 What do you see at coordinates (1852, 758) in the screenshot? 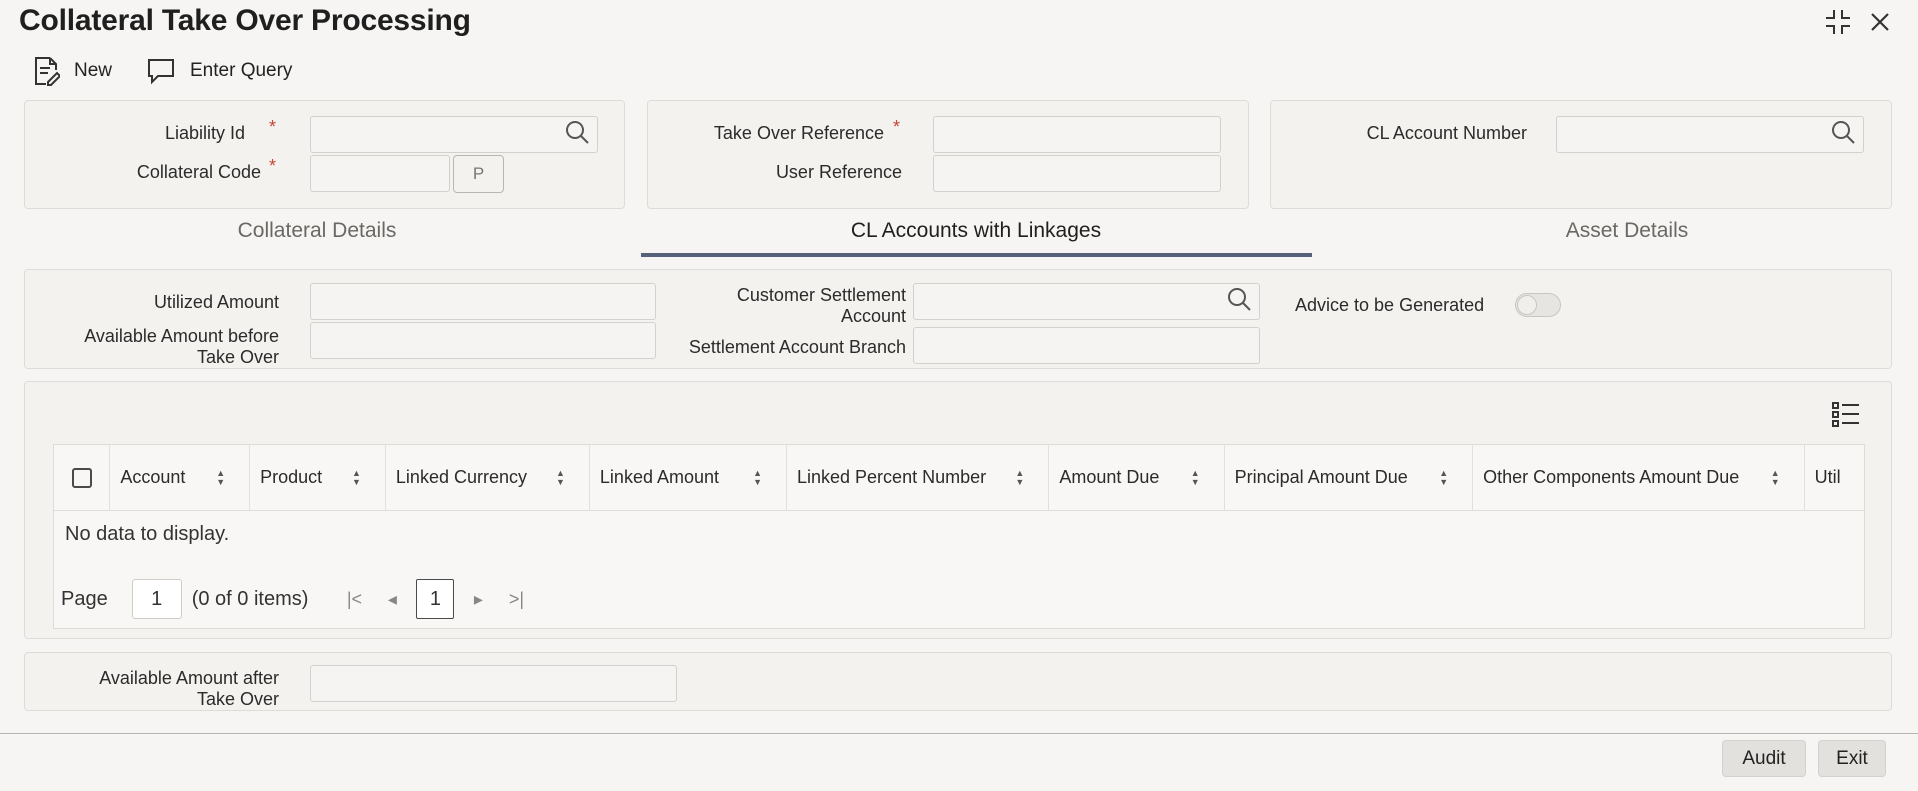
I see `exit-button: Exit` at bounding box center [1852, 758].